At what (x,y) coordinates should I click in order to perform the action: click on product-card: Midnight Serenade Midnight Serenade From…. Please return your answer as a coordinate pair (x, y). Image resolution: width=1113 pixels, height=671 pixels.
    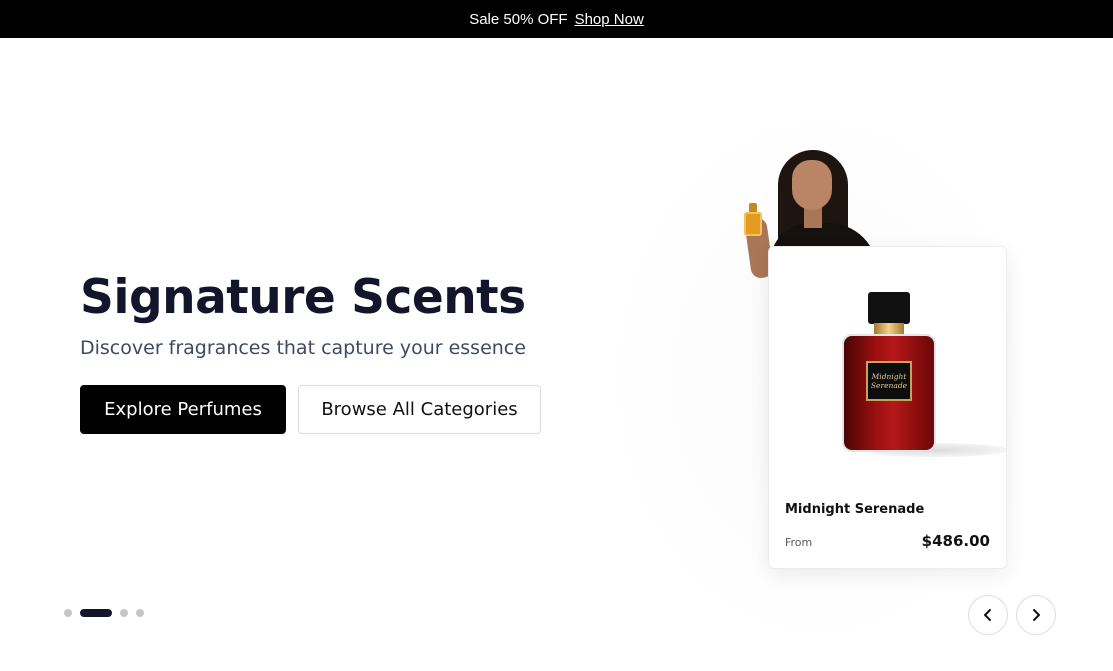
    Looking at the image, I should click on (887, 407).